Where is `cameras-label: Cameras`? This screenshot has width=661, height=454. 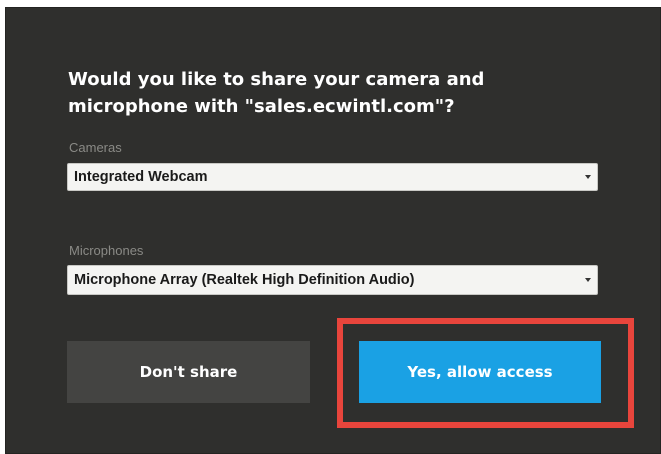
cameras-label: Cameras is located at coordinates (95, 147).